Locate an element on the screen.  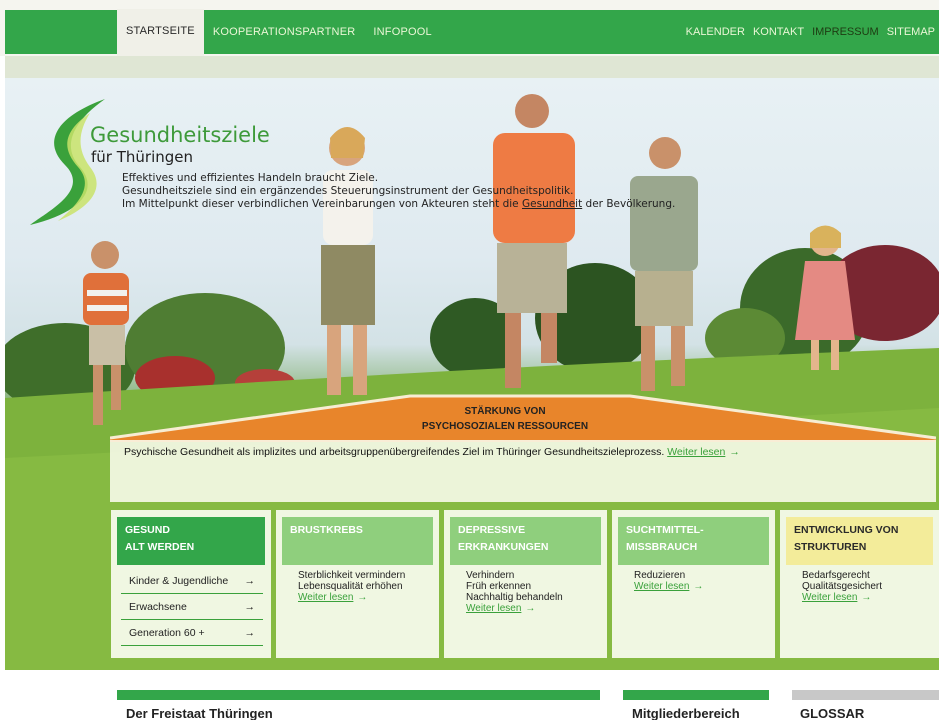
card-body: Reduzieren Weiter lesen → is located at coordinates (700, 581).